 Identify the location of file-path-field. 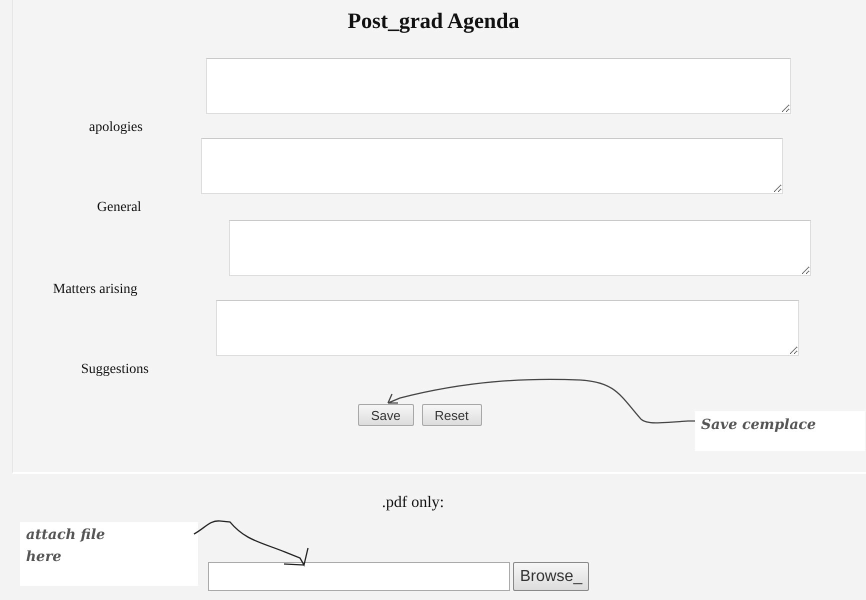
(359, 576).